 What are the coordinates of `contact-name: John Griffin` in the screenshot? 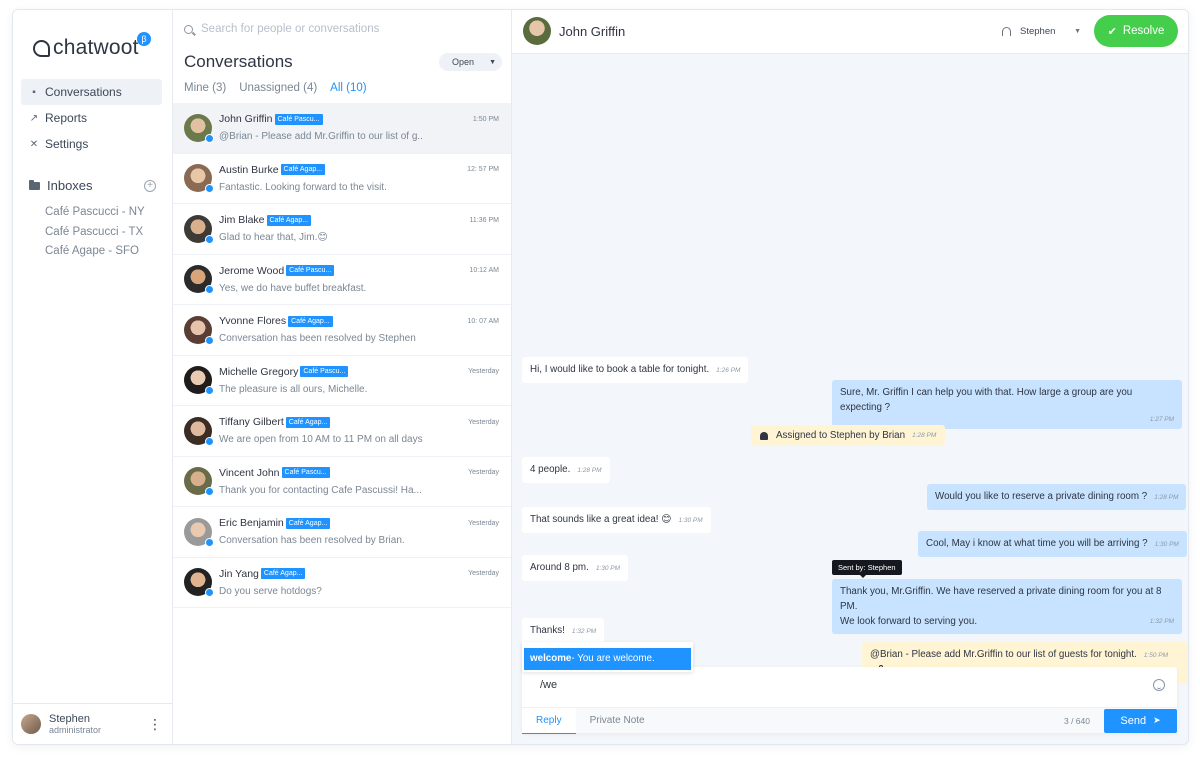 It's located at (246, 119).